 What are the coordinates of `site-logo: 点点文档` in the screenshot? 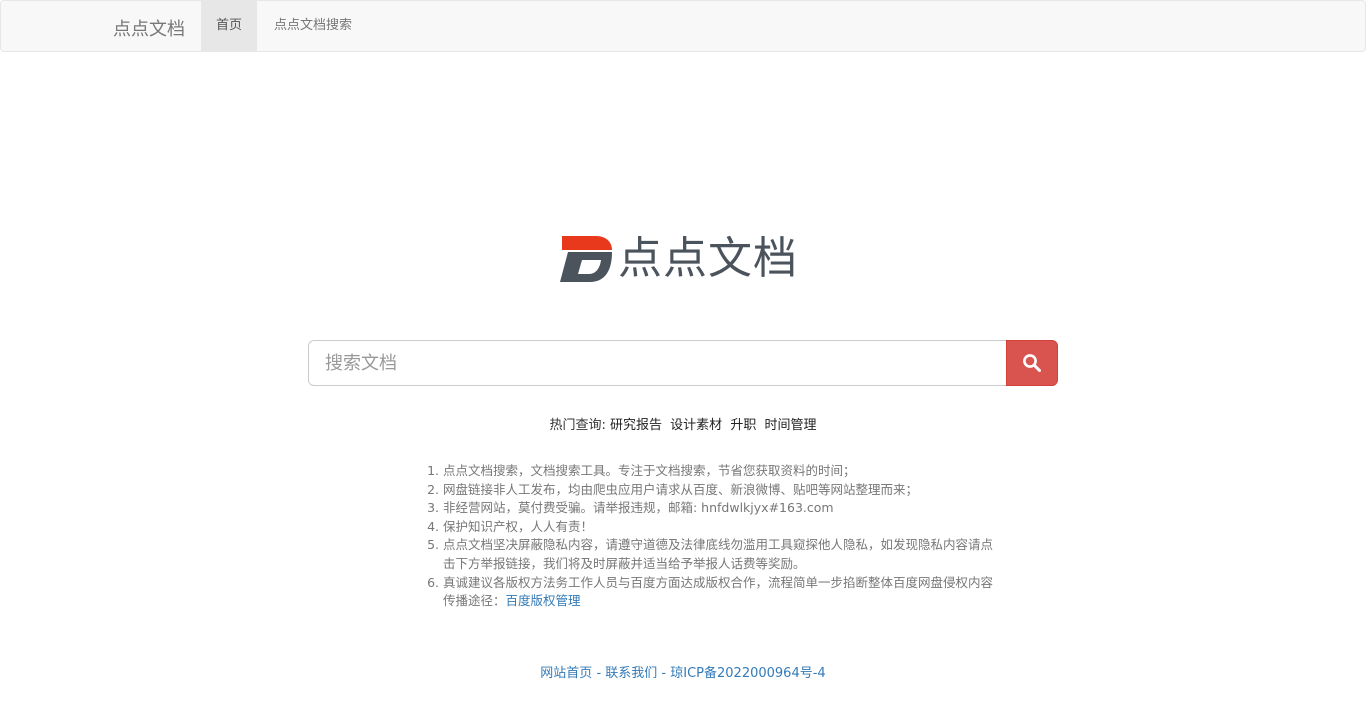 It's located at (685, 259).